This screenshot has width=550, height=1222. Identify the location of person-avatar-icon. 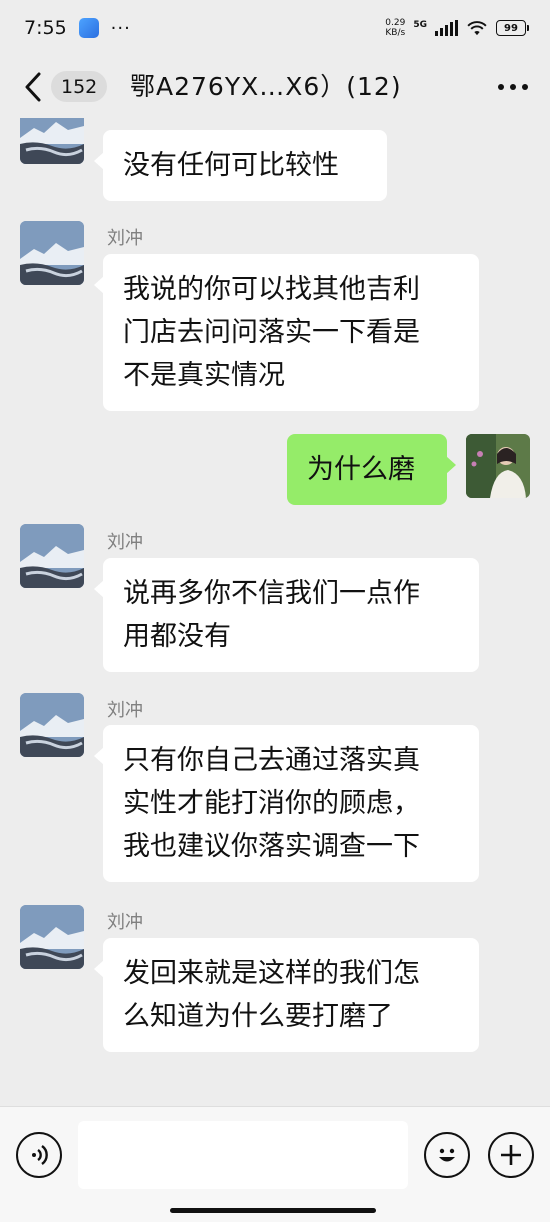
(498, 466).